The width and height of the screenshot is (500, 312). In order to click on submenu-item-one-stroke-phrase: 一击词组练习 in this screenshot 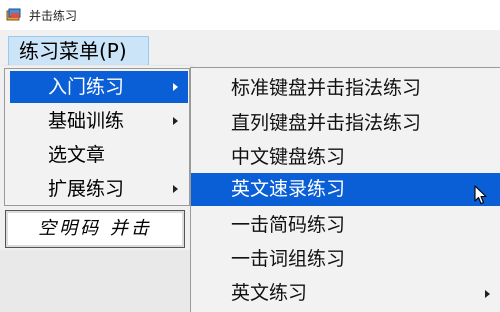, I will do `click(345, 259)`.